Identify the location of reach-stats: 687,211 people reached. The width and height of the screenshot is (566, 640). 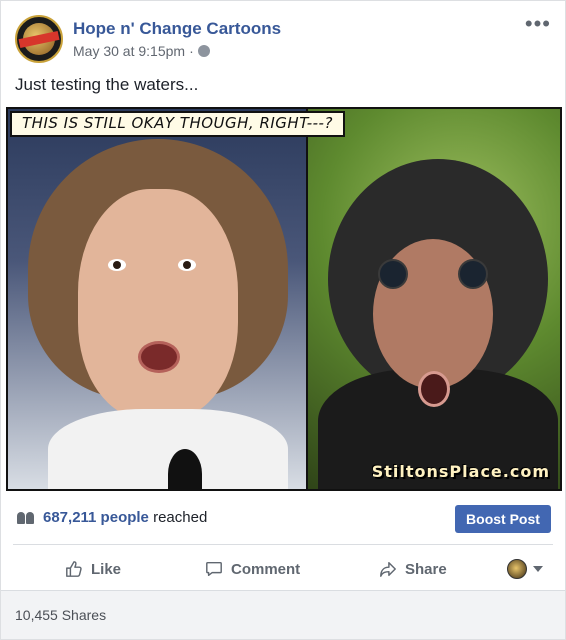
(112, 517).